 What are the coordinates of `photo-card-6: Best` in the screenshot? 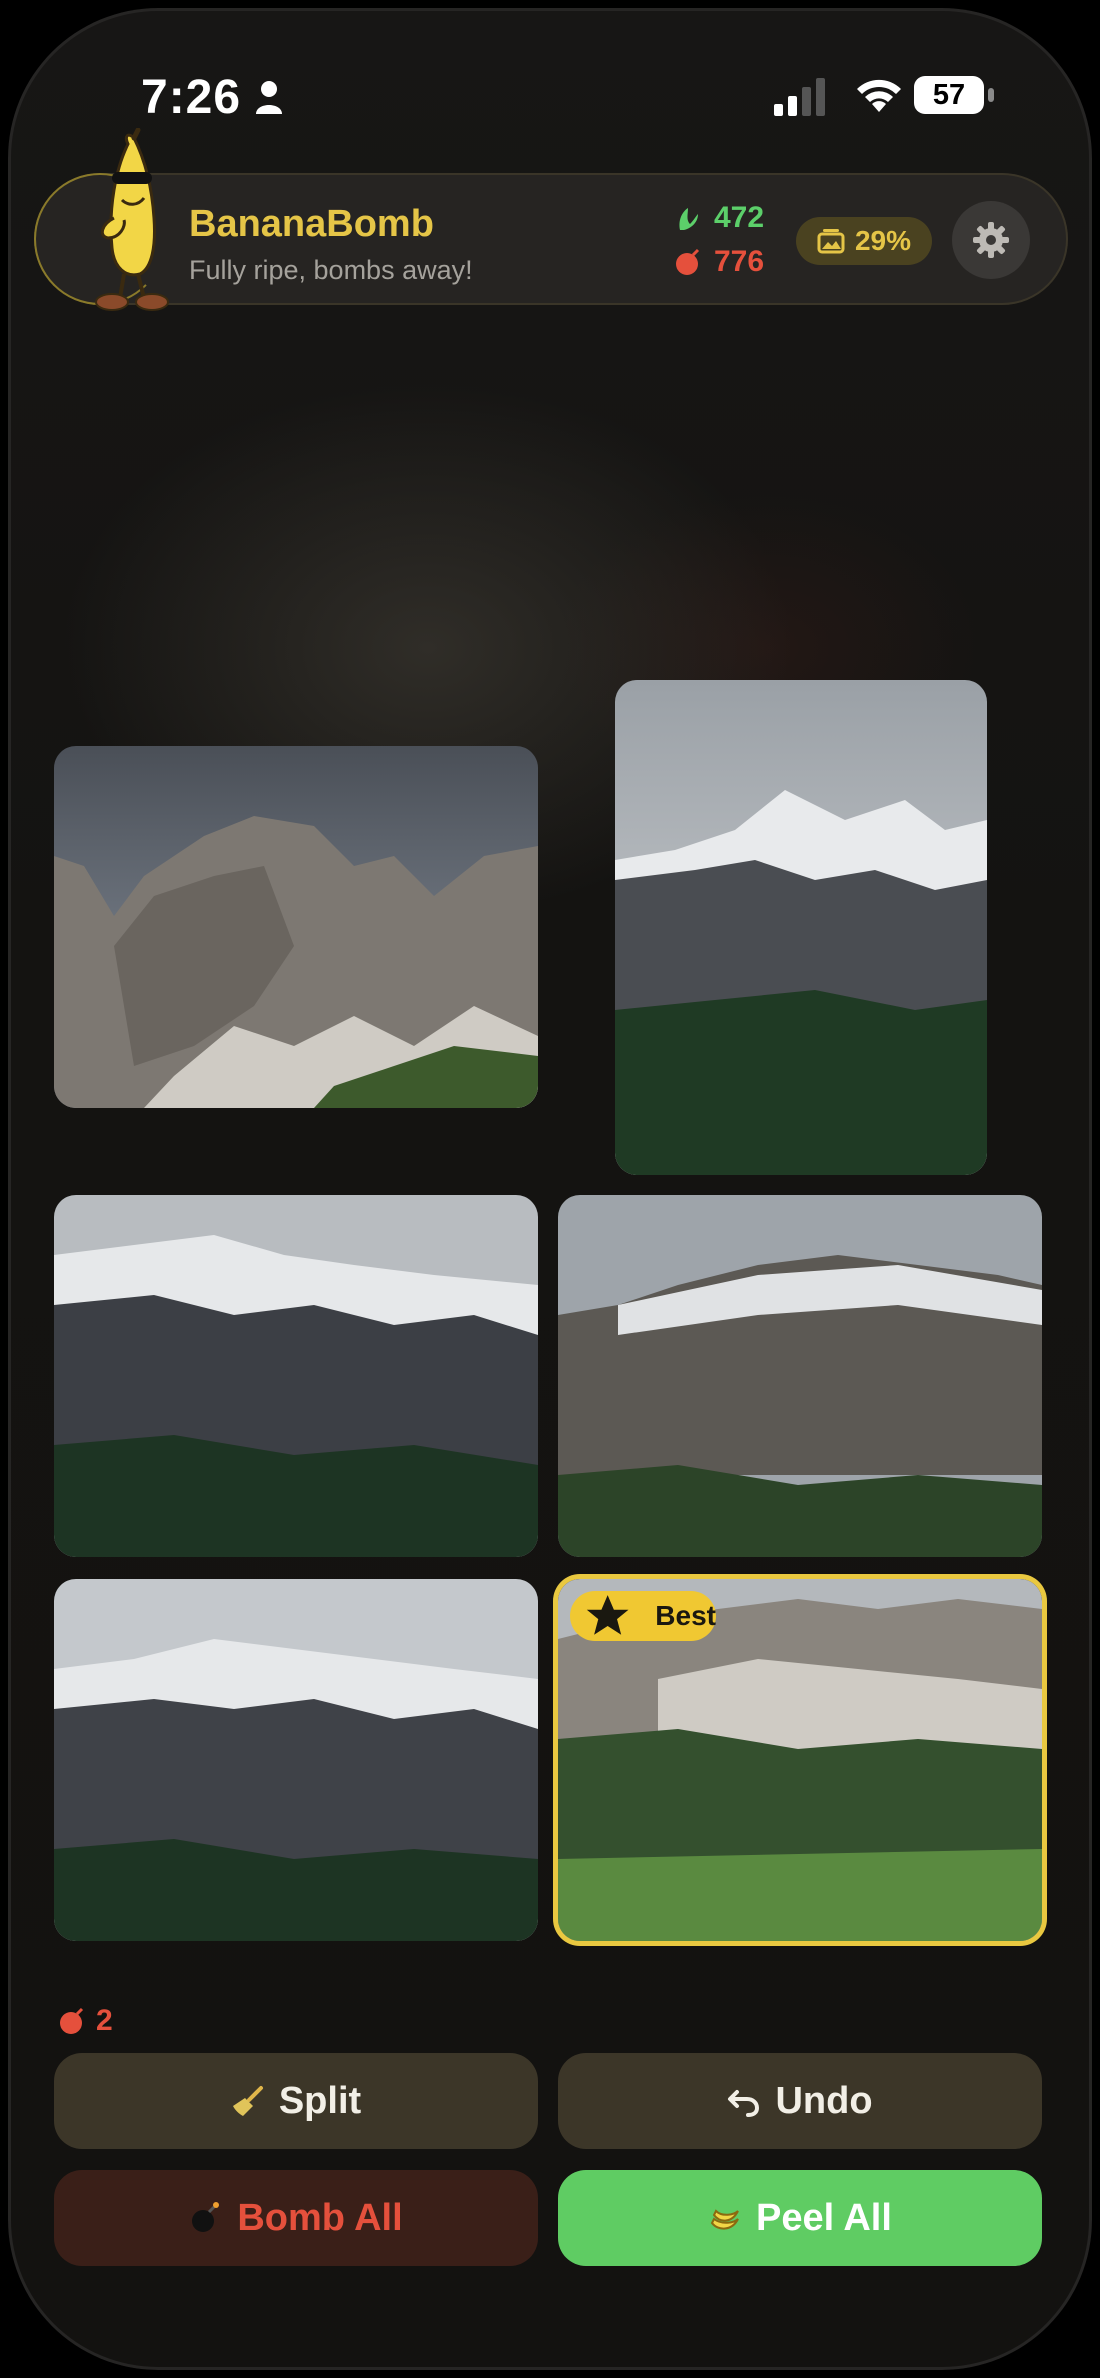 It's located at (800, 1760).